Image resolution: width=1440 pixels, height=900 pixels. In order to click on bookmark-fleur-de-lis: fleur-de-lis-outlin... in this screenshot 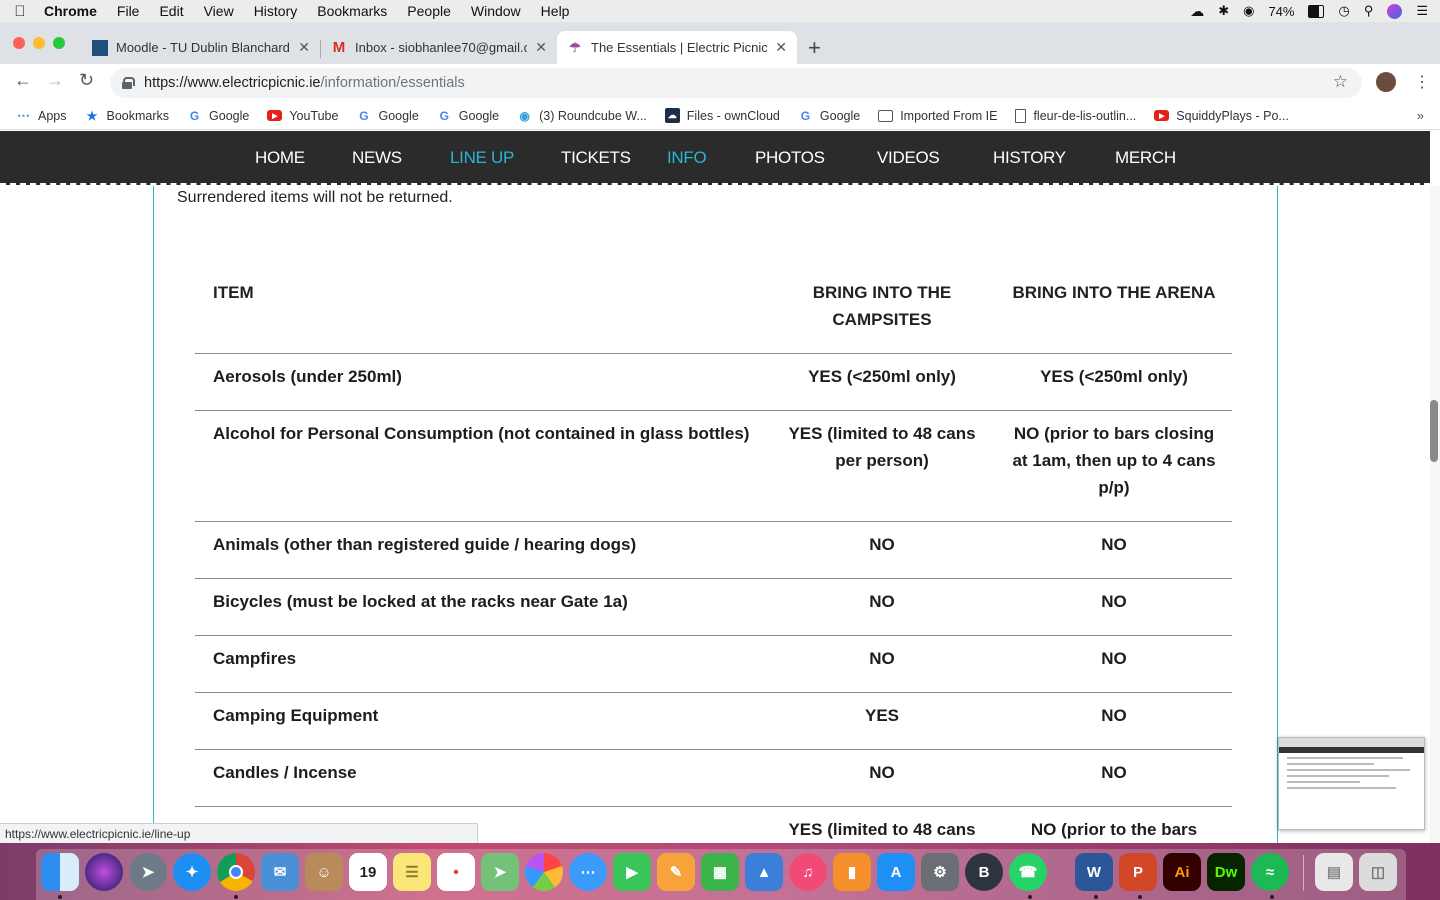, I will do `click(1076, 115)`.